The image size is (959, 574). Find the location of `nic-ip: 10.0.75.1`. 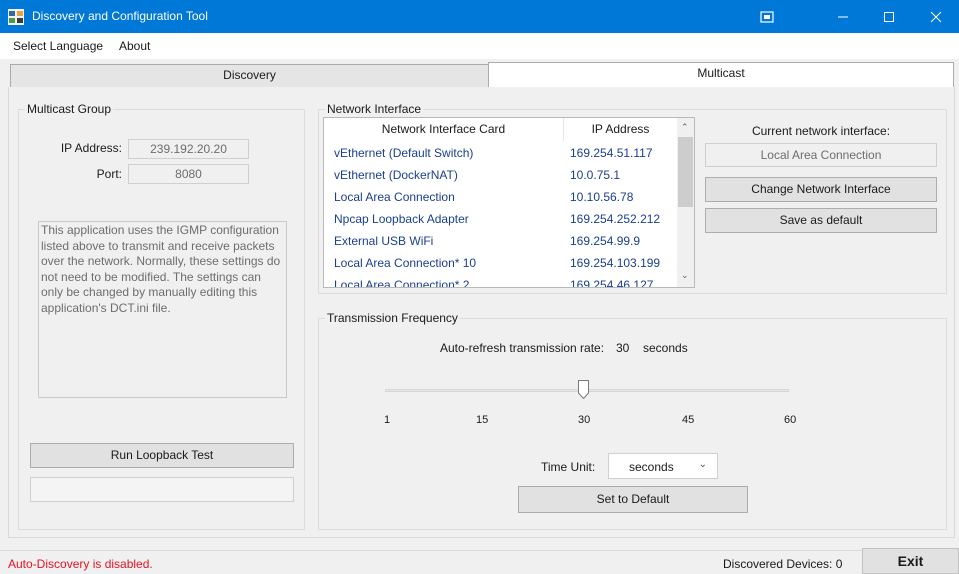

nic-ip: 10.0.75.1 is located at coordinates (595, 175).